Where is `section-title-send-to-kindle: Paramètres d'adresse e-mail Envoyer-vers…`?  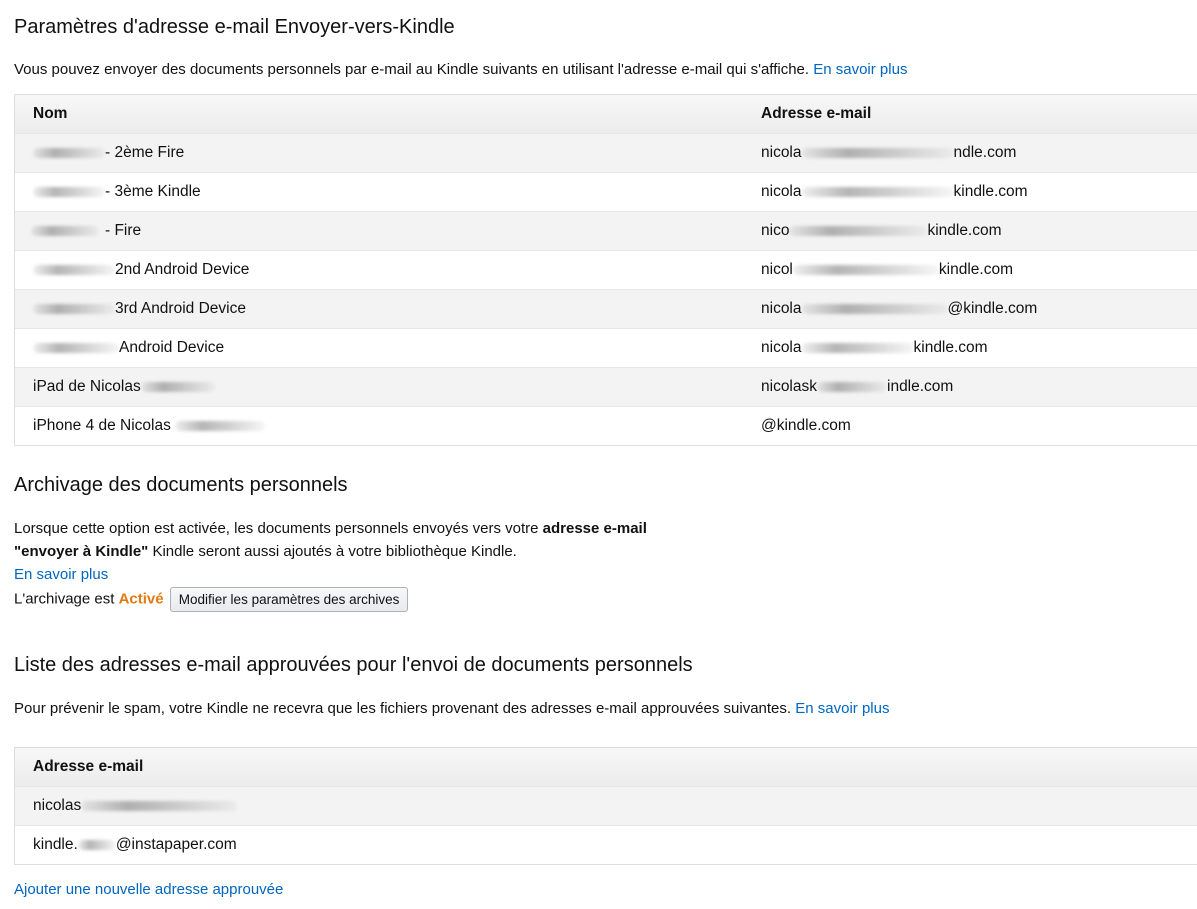 section-title-send-to-kindle: Paramètres d'adresse e-mail Envoyer-vers… is located at coordinates (234, 27).